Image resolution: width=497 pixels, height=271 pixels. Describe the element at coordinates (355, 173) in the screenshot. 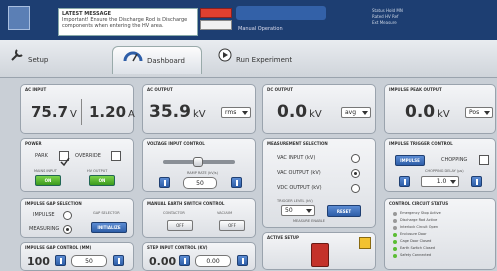

I see `vac-output-radio` at that location.